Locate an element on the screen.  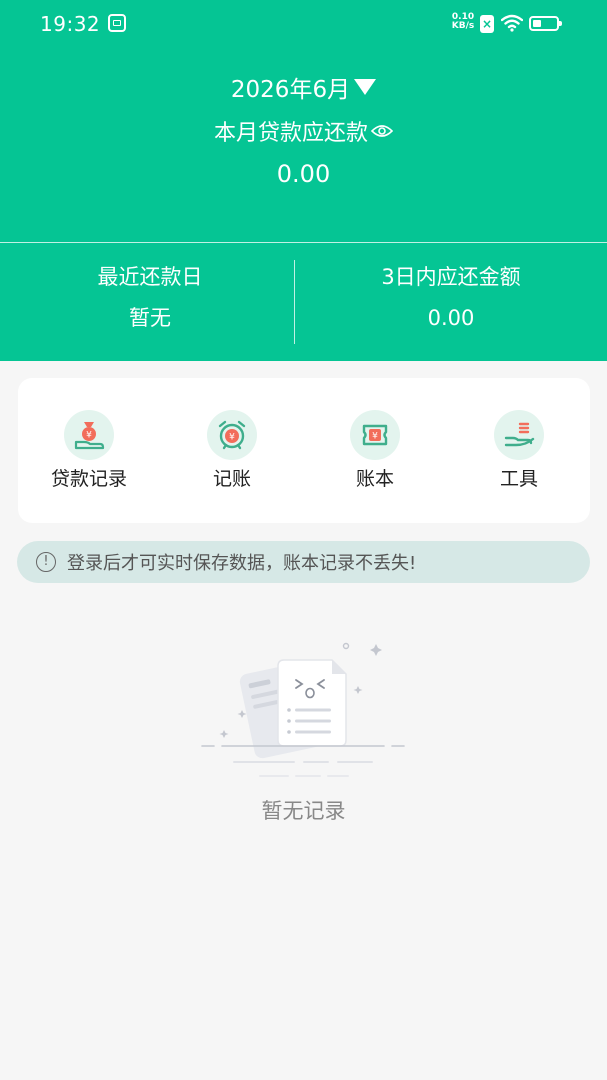
network-speed: 0.10 KB/s is located at coordinates (463, 22).